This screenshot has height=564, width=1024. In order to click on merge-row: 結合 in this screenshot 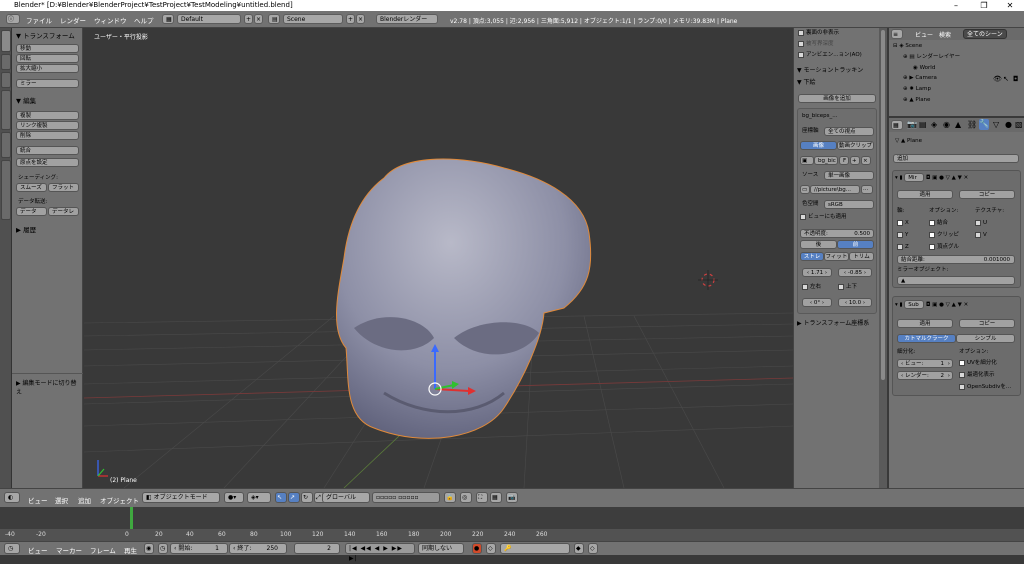, I will do `click(938, 223)`.